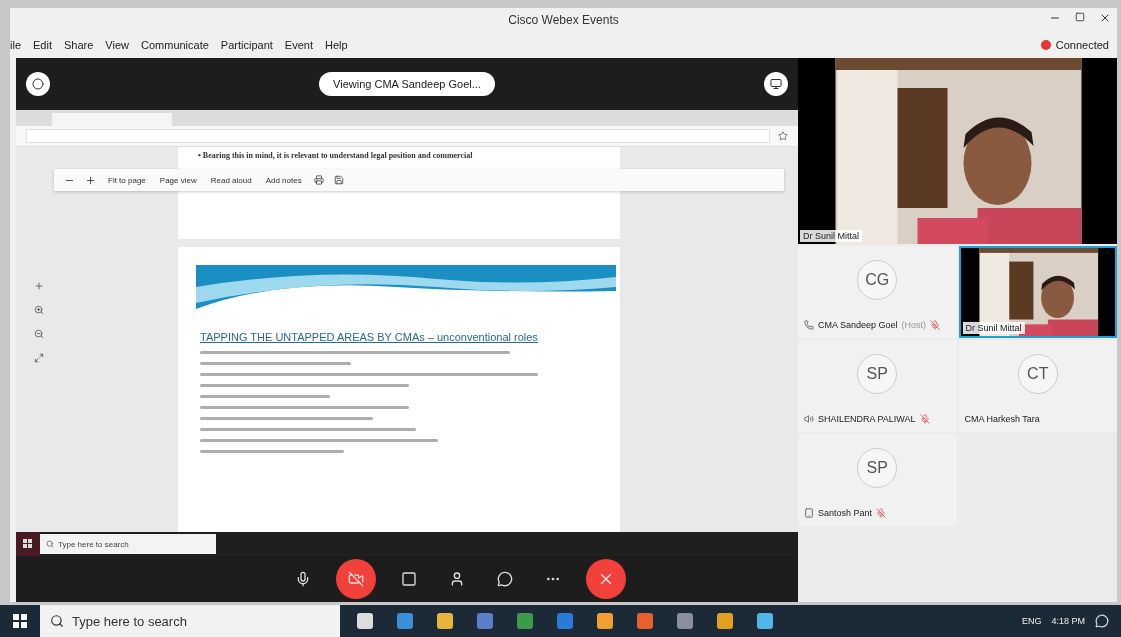 The image size is (1121, 637). I want to click on zoom-out-icon, so click(39, 334).